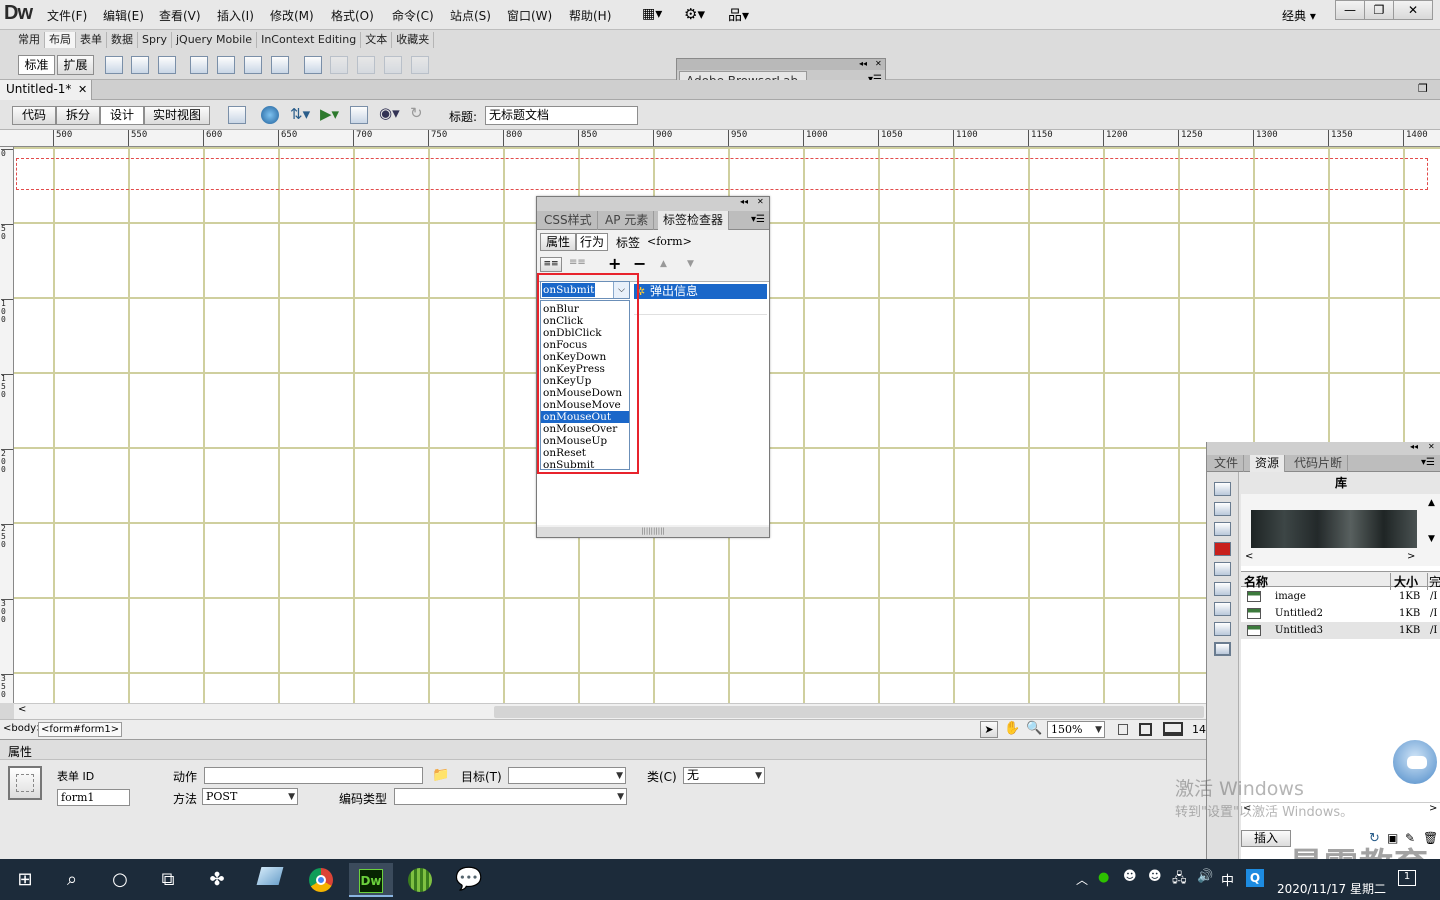  I want to click on insert-ap-div-icon, so click(167, 65).